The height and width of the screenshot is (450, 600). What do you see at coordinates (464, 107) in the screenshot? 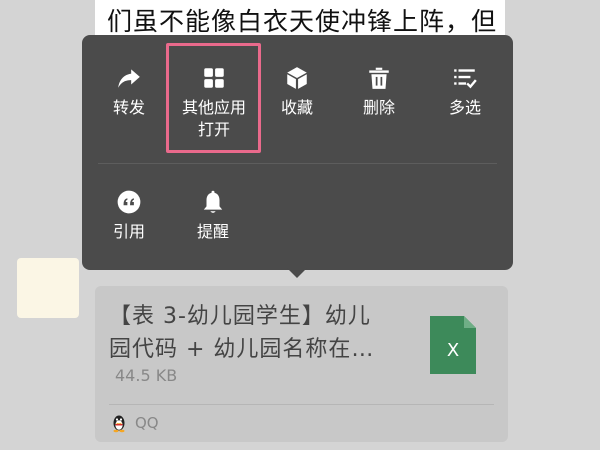
I see `menu-item-label: 多选` at bounding box center [464, 107].